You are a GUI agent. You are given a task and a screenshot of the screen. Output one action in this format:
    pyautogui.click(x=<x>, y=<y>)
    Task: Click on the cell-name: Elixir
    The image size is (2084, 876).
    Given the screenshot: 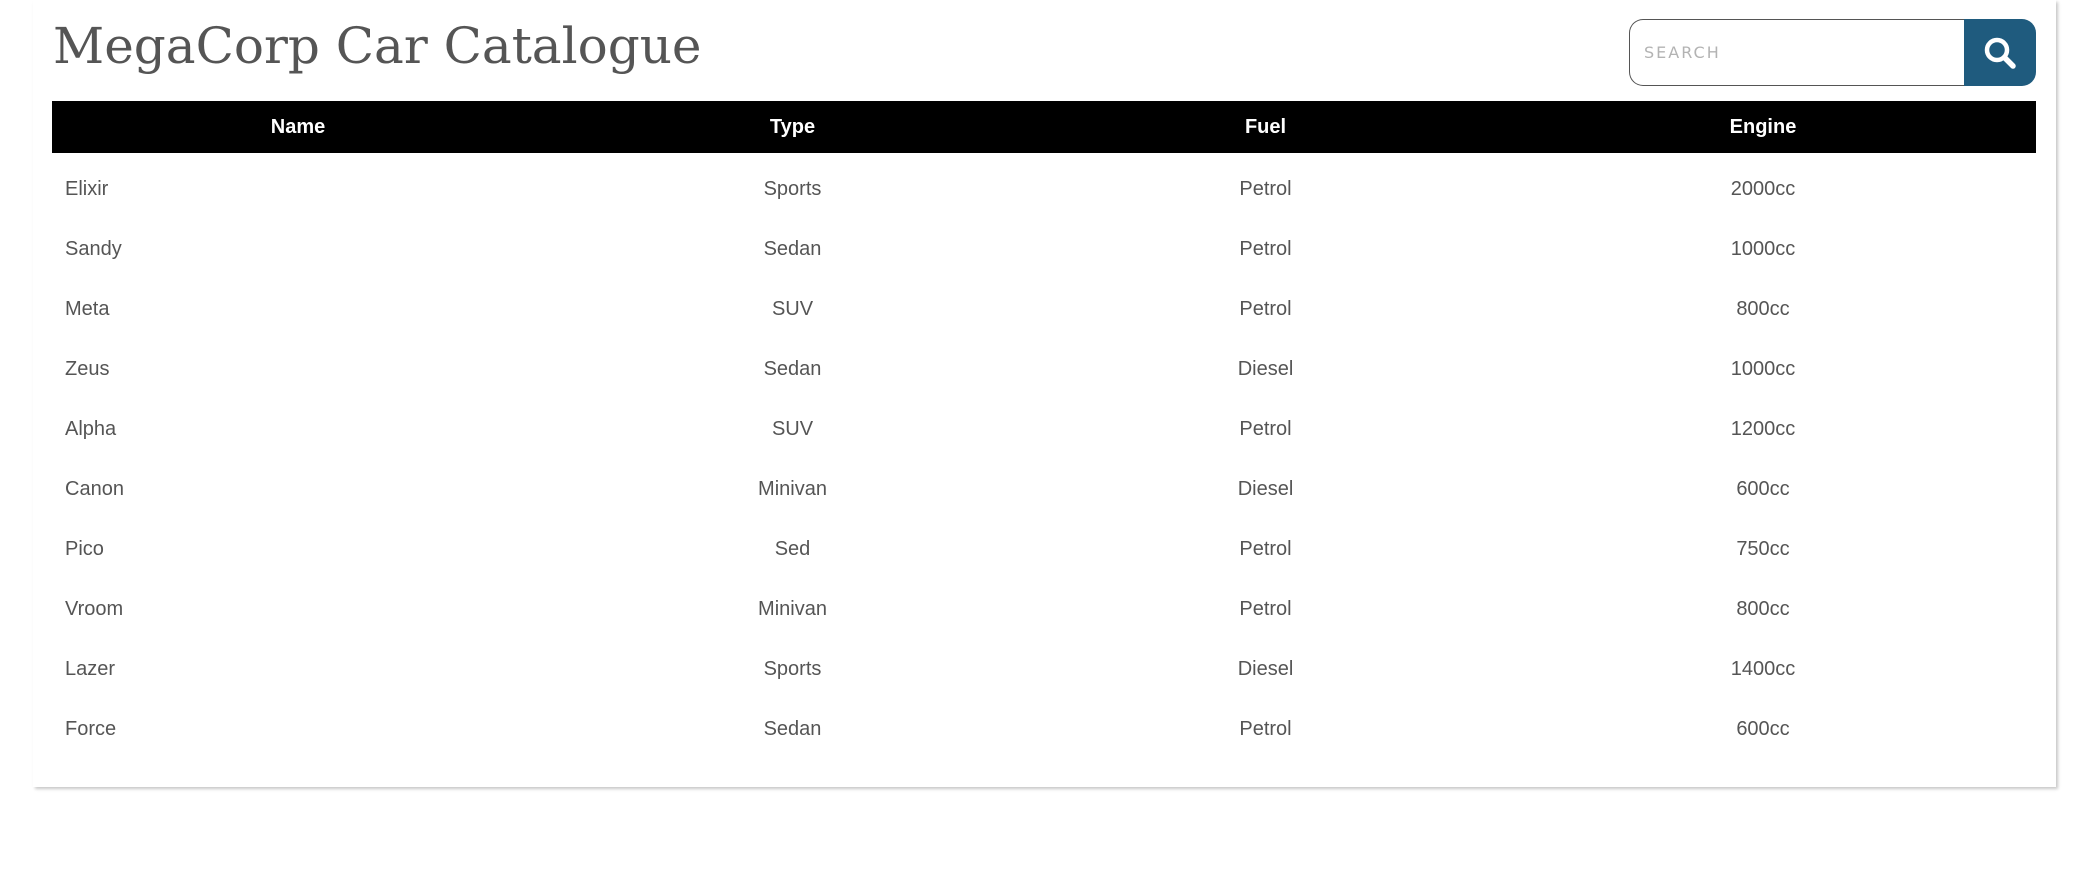 What is the action you would take?
    pyautogui.click(x=87, y=188)
    